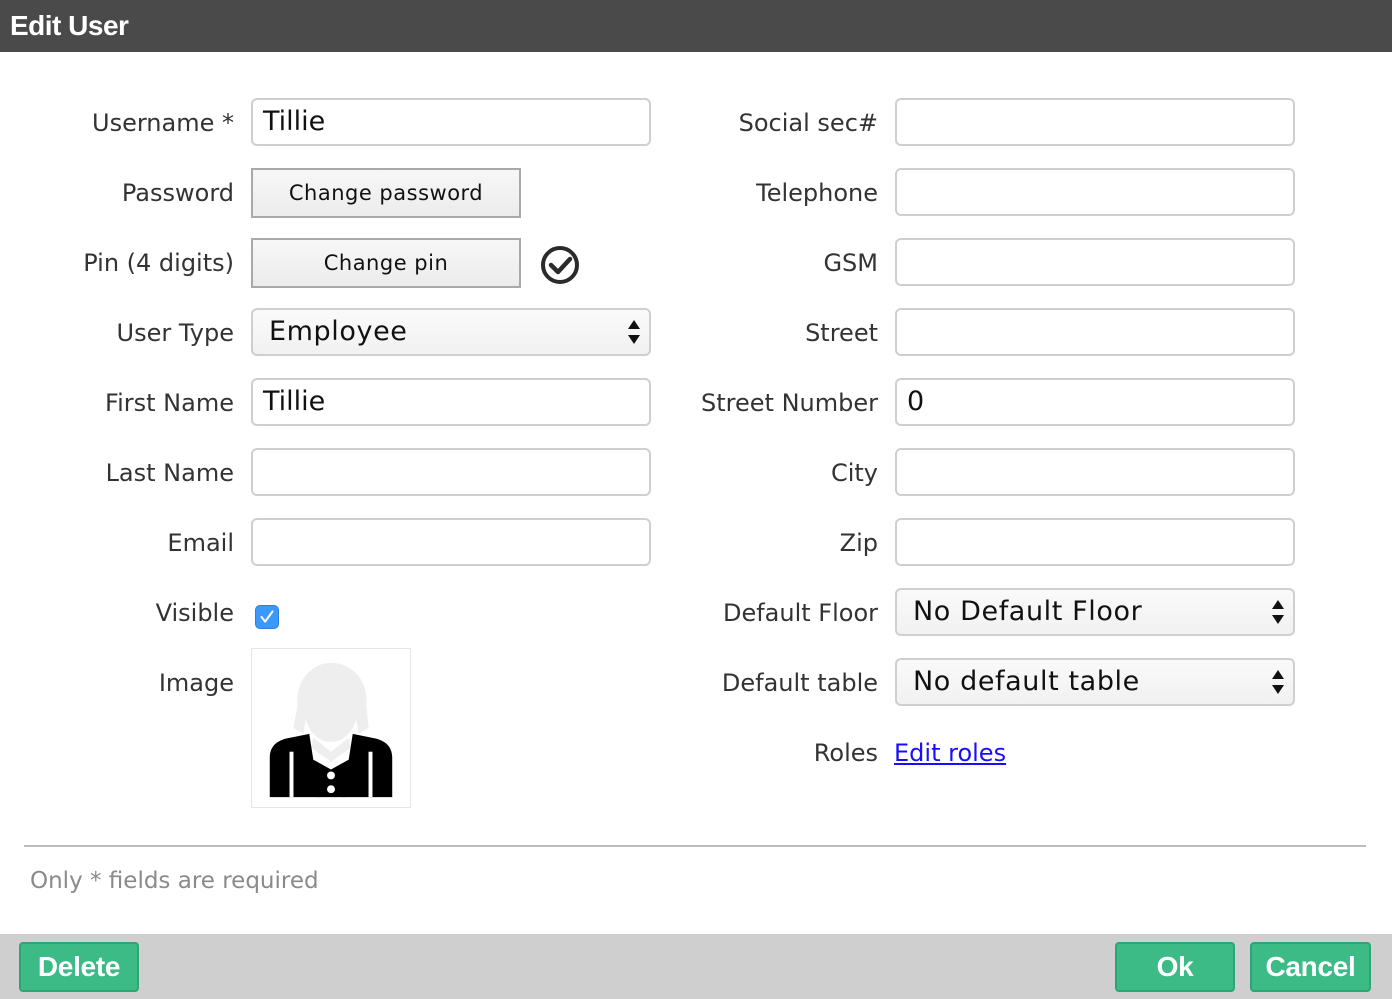 This screenshot has width=1392, height=999. Describe the element at coordinates (1095, 472) in the screenshot. I see `city-field` at that location.